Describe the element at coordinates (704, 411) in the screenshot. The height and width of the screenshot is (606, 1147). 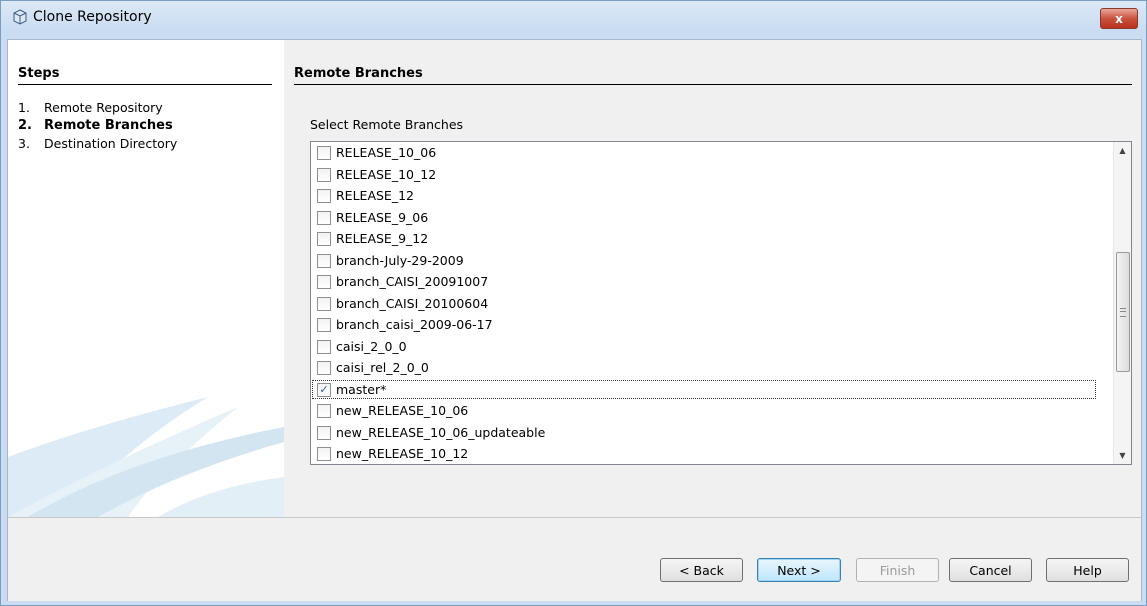
I see `branch-list-item: new_RELEASE_10_06` at that location.